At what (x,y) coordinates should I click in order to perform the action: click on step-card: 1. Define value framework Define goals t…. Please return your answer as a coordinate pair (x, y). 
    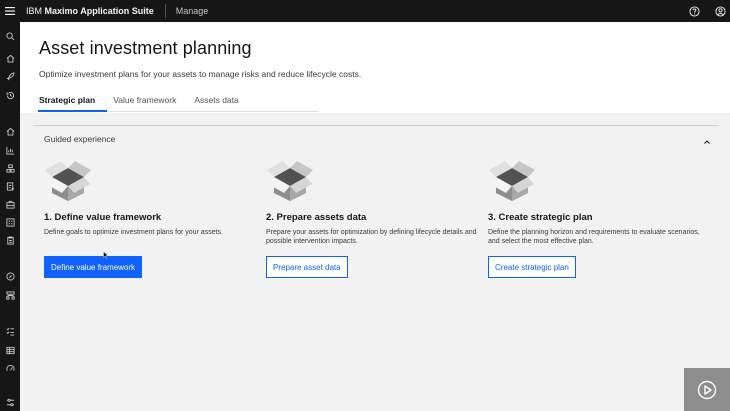
    Looking at the image, I should click on (151, 216).